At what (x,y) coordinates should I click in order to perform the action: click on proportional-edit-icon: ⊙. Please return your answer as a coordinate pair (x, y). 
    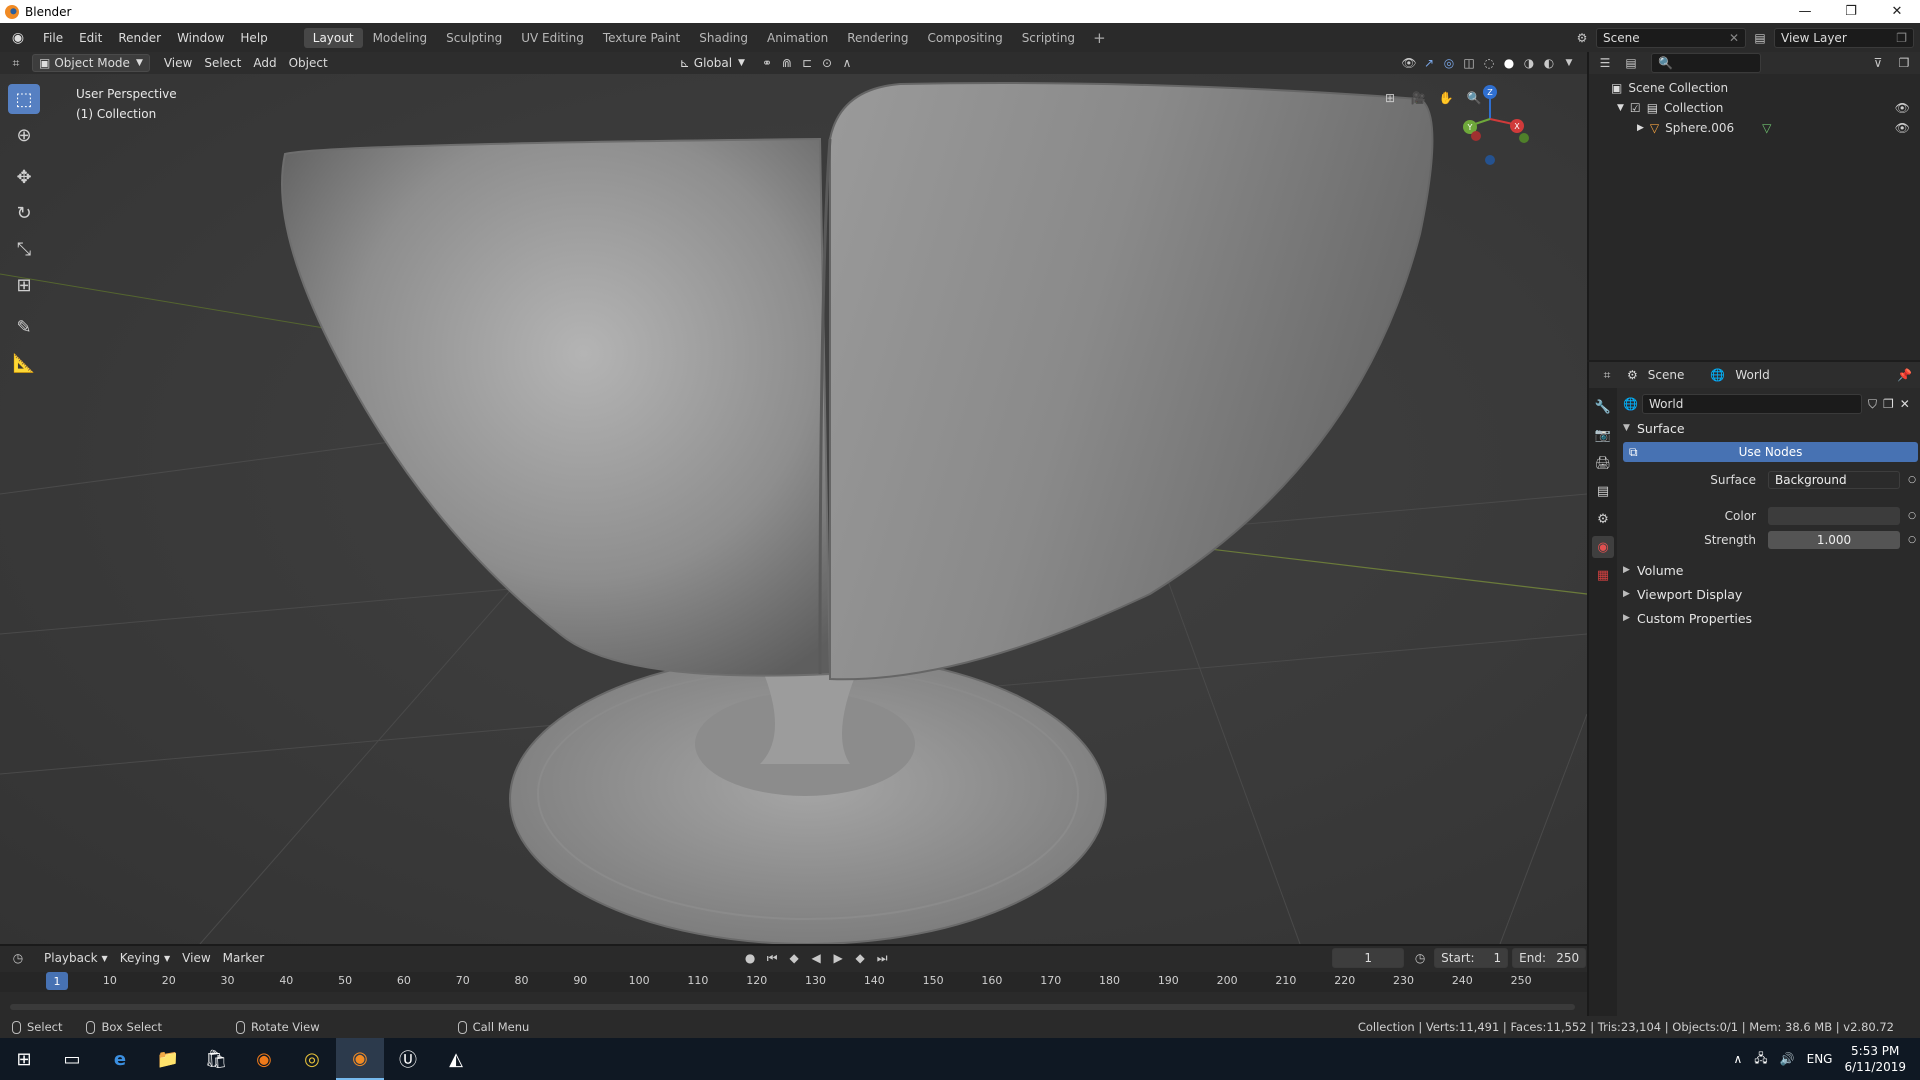
    Looking at the image, I should click on (827, 63).